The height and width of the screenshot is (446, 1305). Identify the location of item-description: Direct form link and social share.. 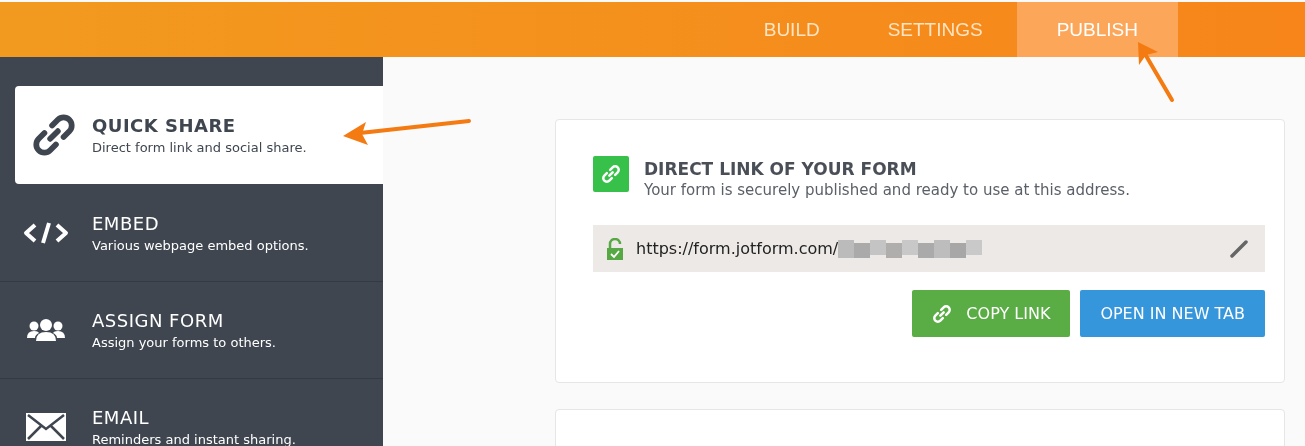
(199, 147).